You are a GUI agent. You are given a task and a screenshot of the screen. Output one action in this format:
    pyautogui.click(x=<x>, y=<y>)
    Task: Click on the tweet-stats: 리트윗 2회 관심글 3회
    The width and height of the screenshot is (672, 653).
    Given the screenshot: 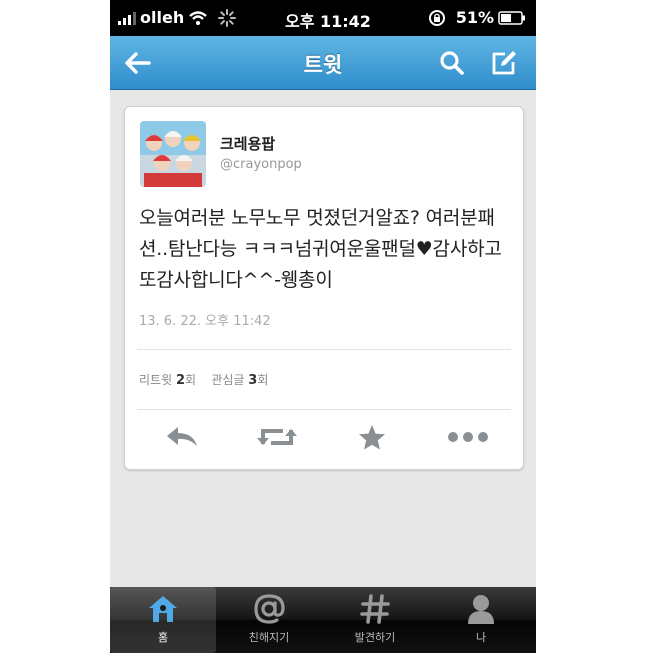 What is the action you would take?
    pyautogui.click(x=203, y=379)
    